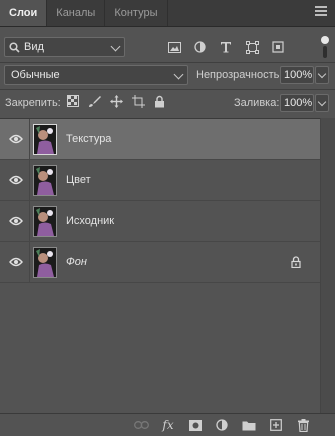  Describe the element at coordinates (33, 103) in the screenshot. I see `lock-label: Закрепить:` at that location.